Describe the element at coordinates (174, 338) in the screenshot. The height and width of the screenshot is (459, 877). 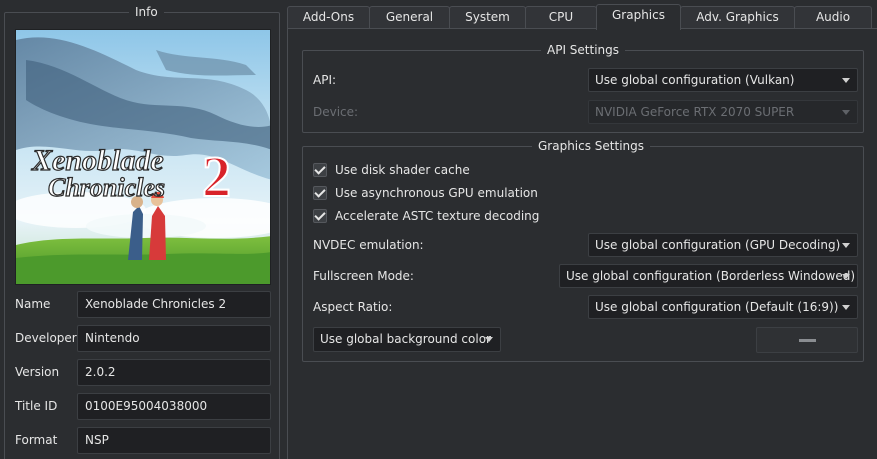
I see `developer-field: Nintendo` at that location.